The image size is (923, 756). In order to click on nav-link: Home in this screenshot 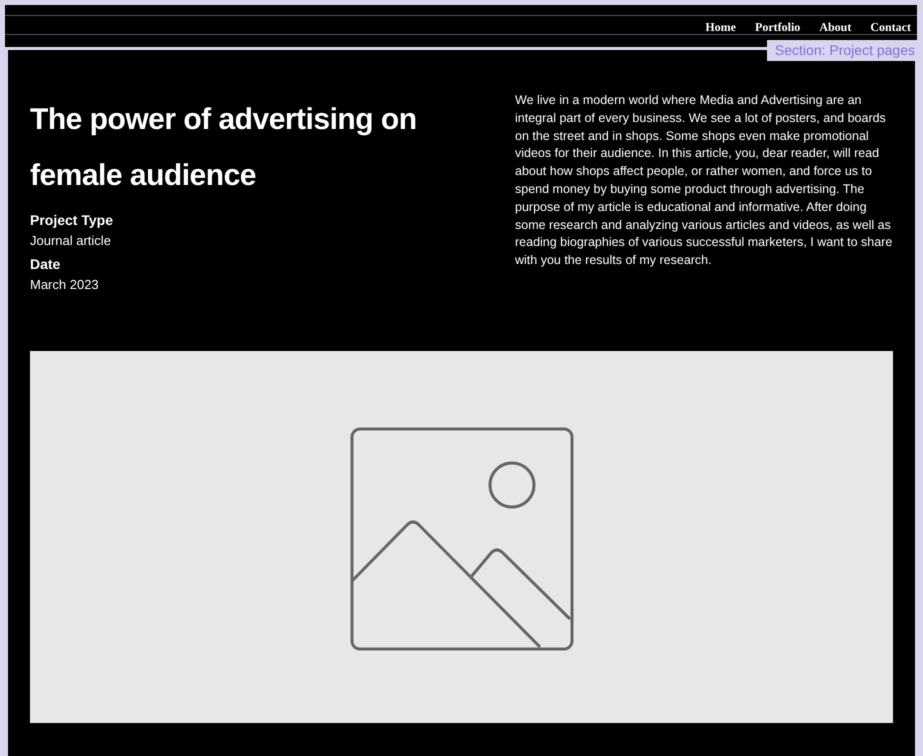, I will do `click(720, 27)`.